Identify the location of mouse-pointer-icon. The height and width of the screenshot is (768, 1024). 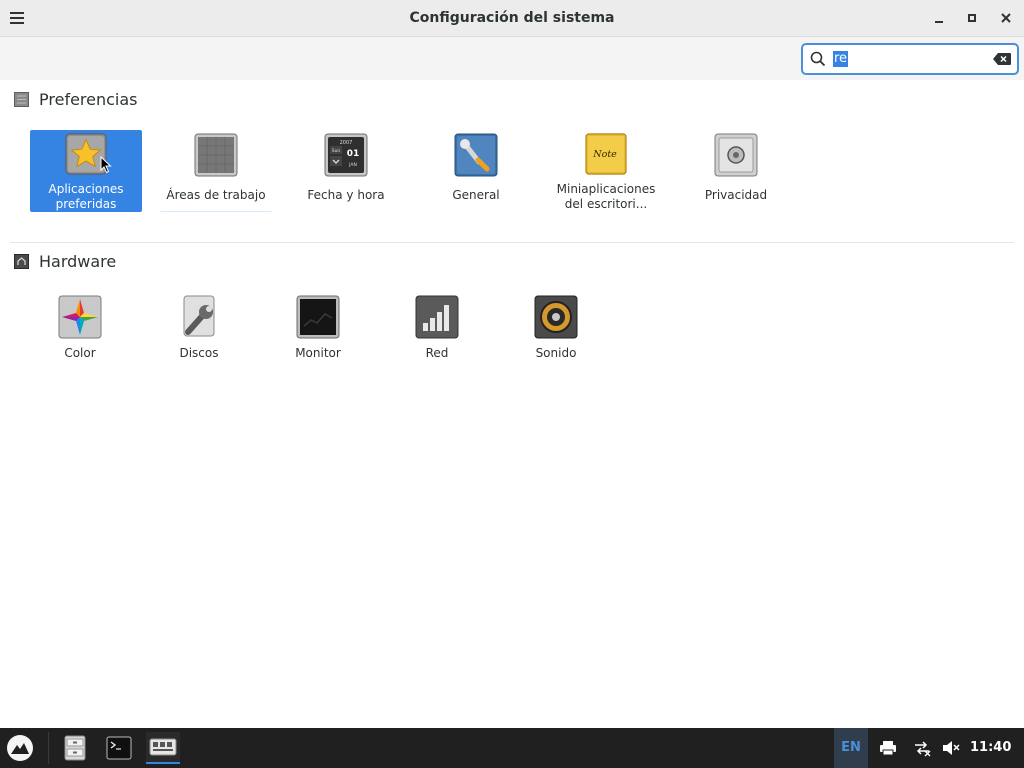
(106, 165).